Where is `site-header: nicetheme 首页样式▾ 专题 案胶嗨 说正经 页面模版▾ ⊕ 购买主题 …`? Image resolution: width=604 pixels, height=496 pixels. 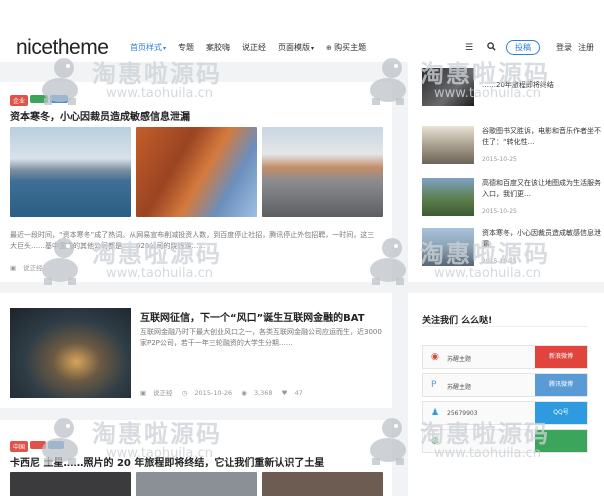
site-header: nicetheme 首页样式▾ 专题 案胶嗨 说正经 页面模版▾ ⊕ 购买主题 … is located at coordinates (302, 31).